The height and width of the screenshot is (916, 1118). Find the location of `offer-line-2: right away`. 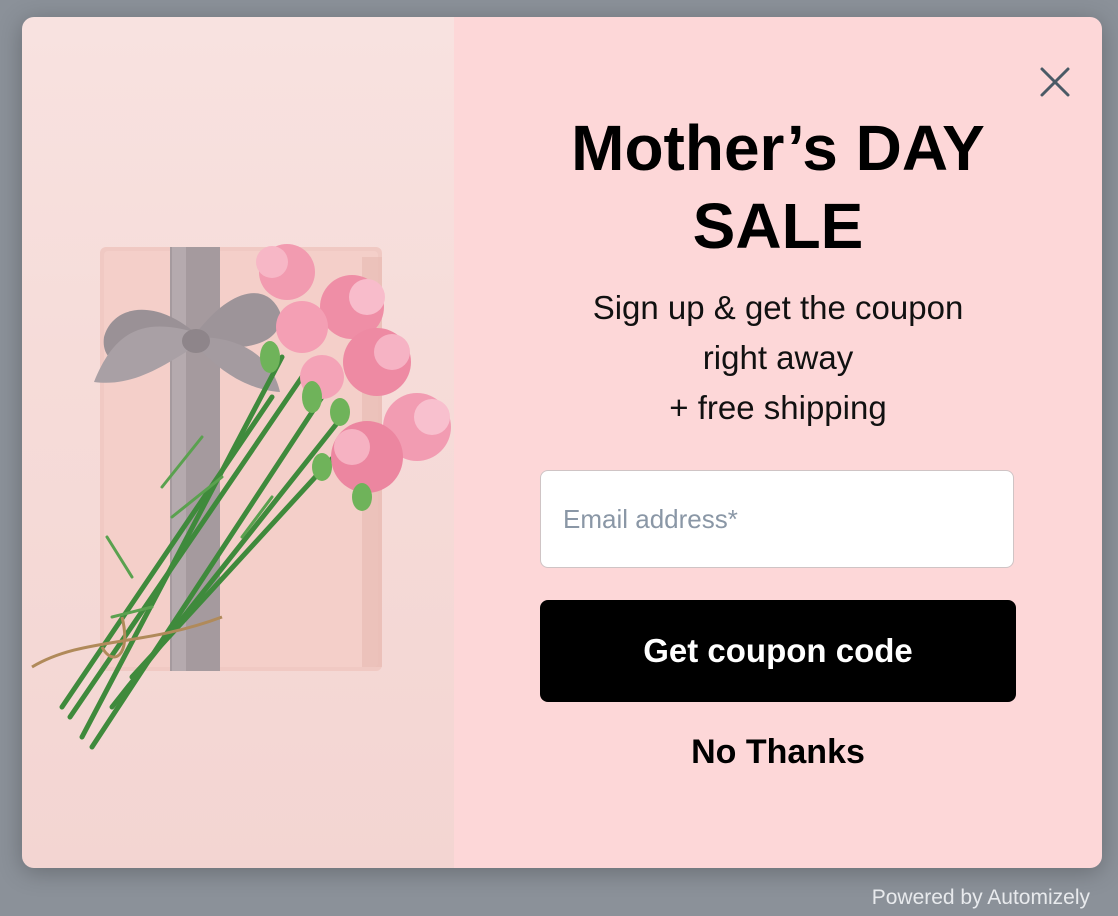

offer-line-2: right away is located at coordinates (778, 357).